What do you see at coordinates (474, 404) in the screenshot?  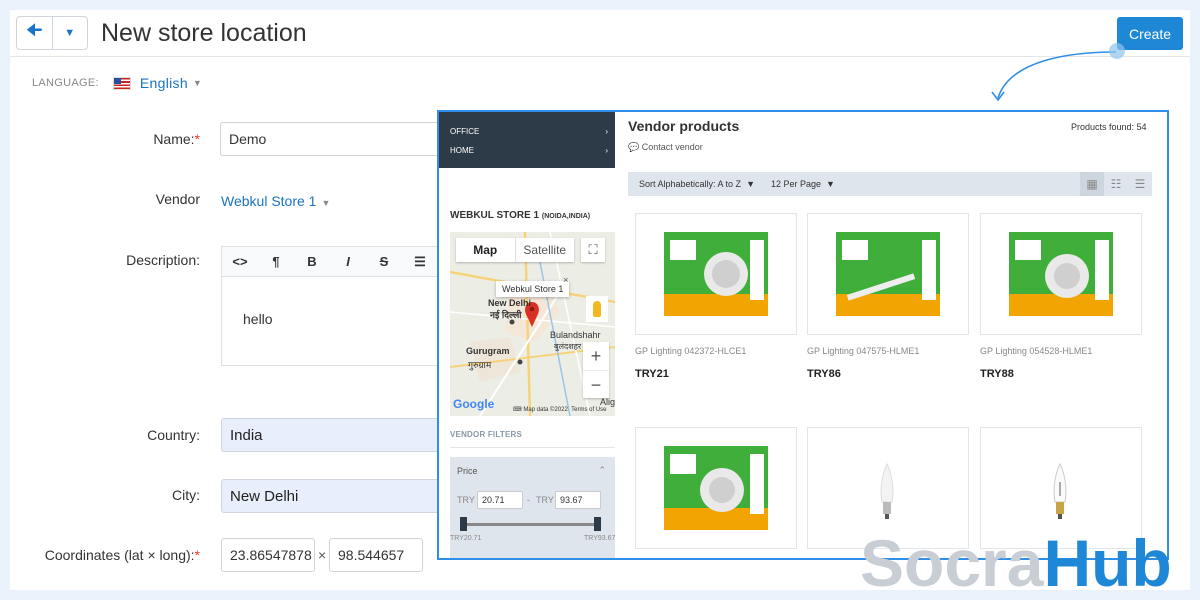 I see `google-logo: Google` at bounding box center [474, 404].